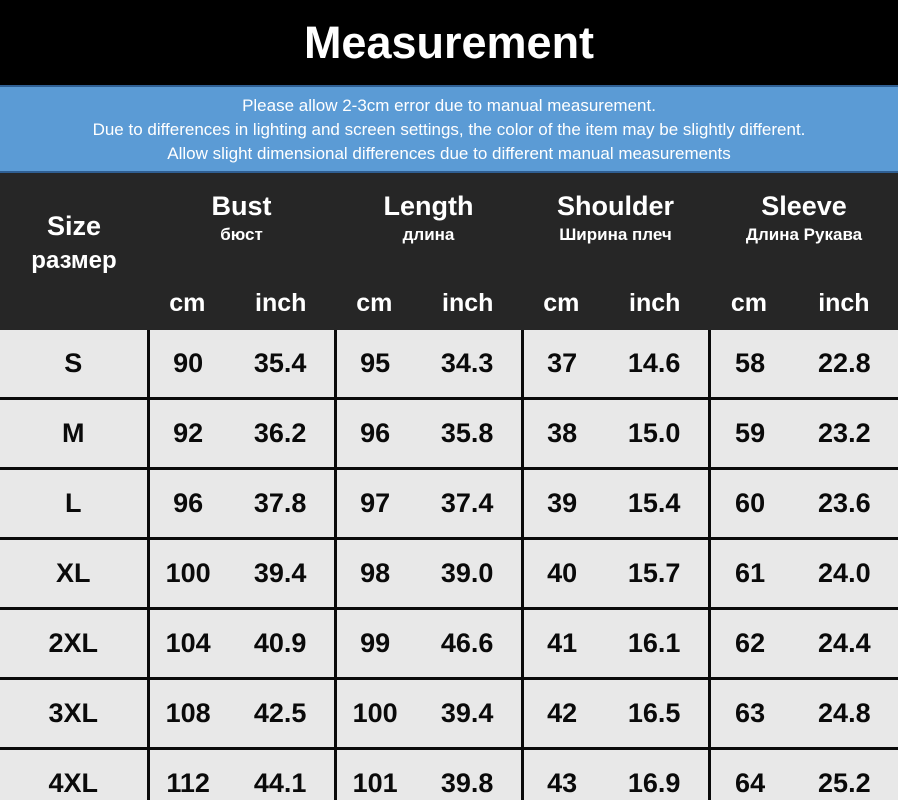 The height and width of the screenshot is (800, 898). Describe the element at coordinates (467, 503) in the screenshot. I see `length-inch-value: 37.4` at that location.